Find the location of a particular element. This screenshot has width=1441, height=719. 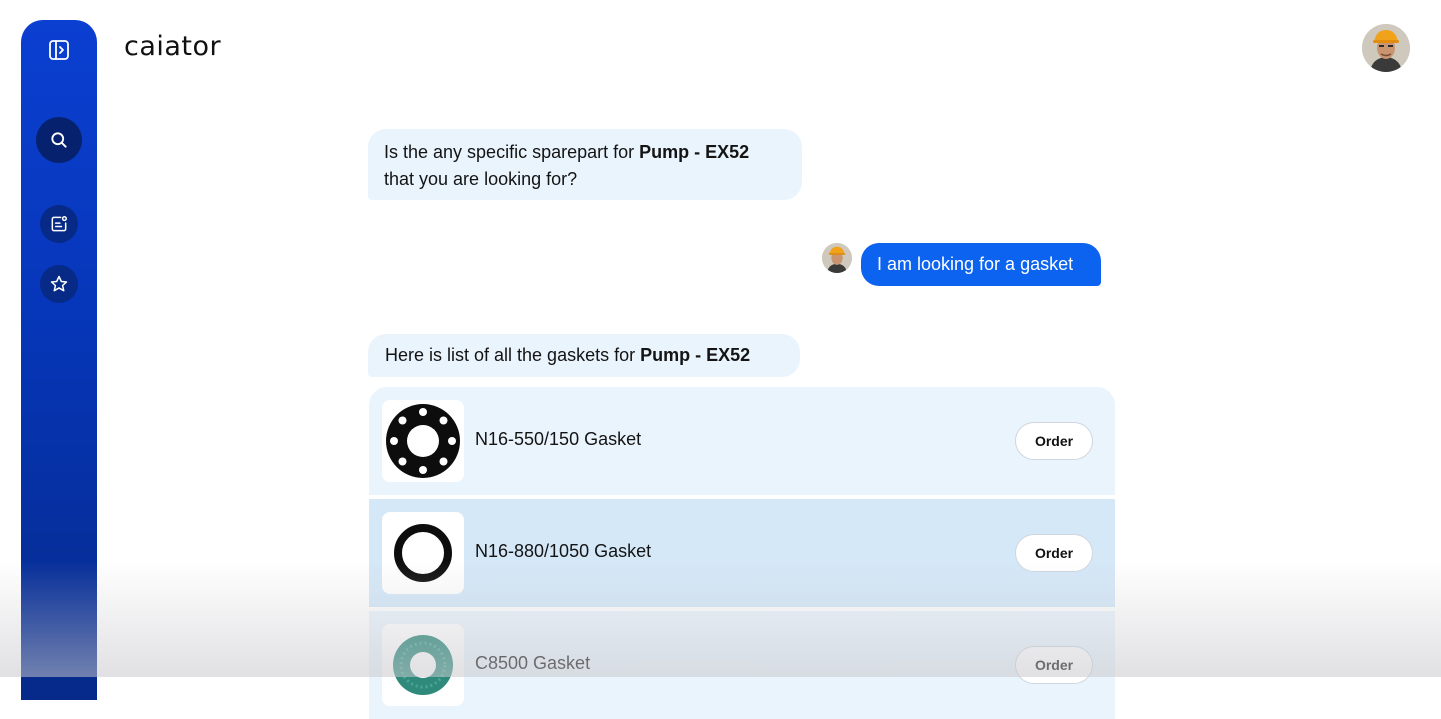

app-logo: caiator is located at coordinates (173, 46).